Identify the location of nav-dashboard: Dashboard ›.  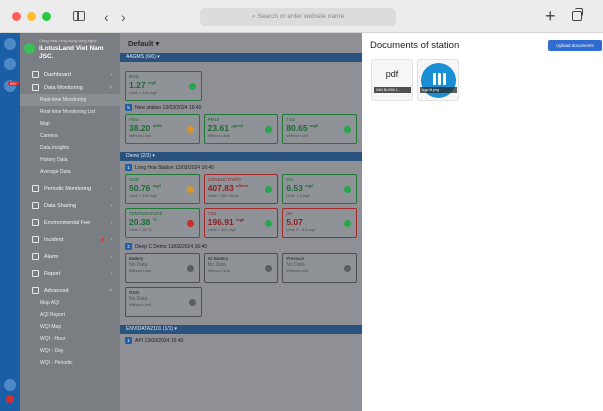
(70, 74).